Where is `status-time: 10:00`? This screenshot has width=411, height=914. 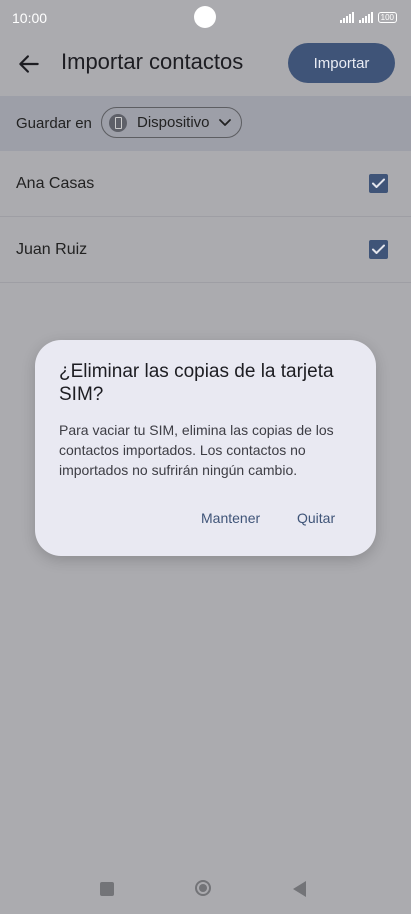 status-time: 10:00 is located at coordinates (30, 18).